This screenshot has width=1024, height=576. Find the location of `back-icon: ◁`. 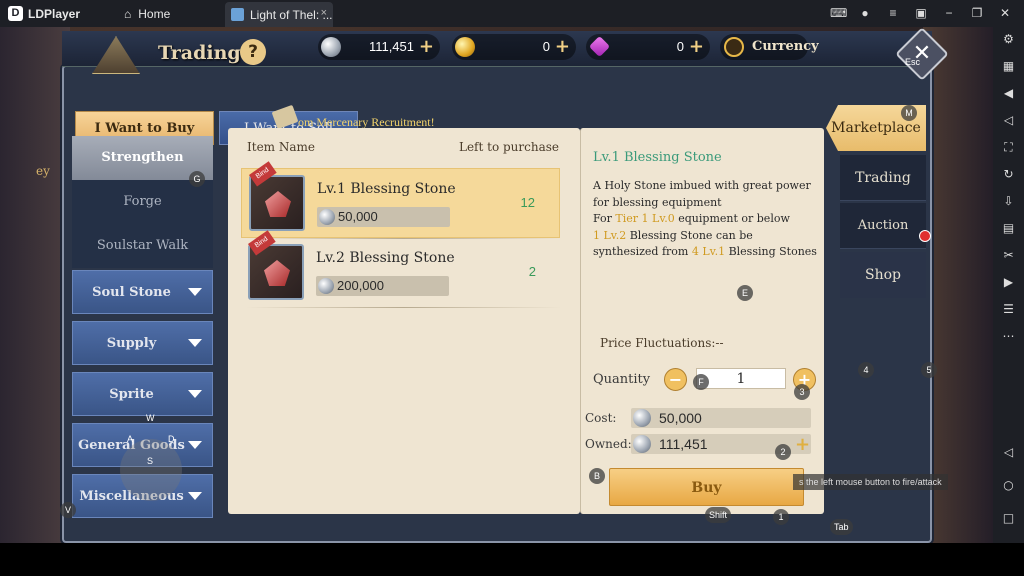

back-icon: ◁ is located at coordinates (1008, 452).